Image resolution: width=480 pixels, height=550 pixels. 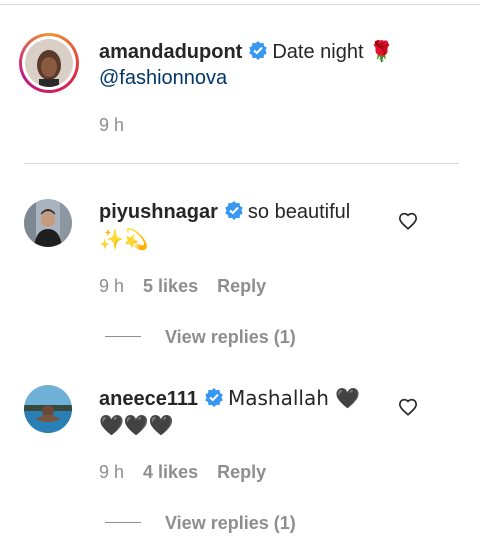 I want to click on comment-emoji-line: ✨💫, so click(x=124, y=239).